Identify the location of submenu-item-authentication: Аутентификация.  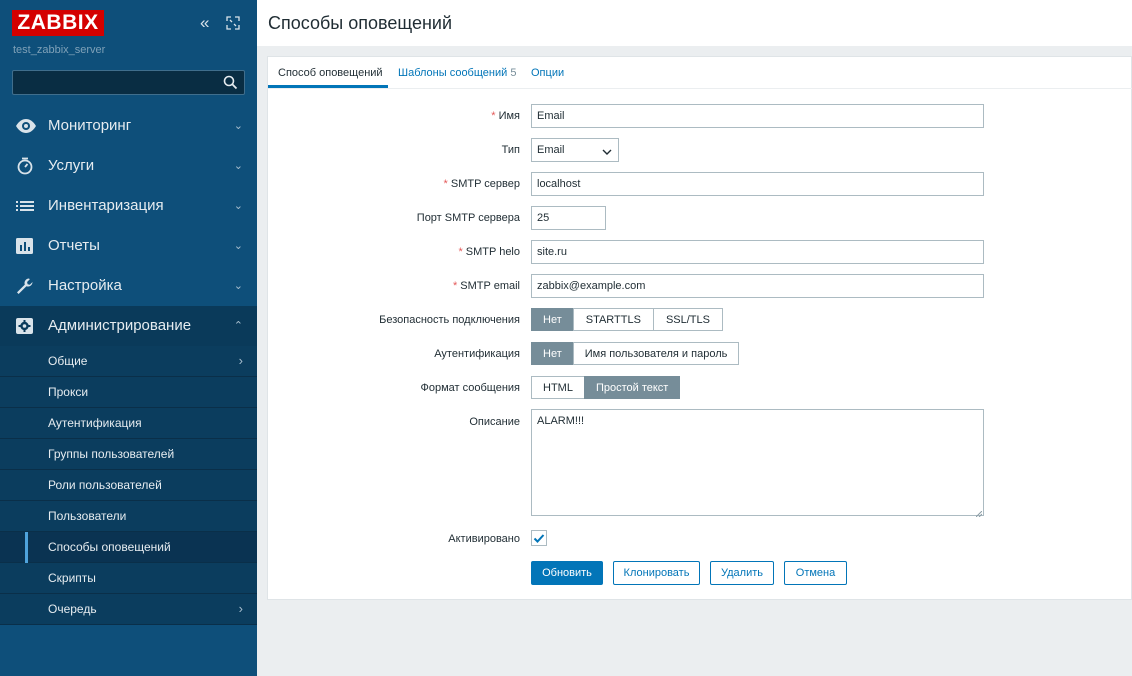
(128, 423).